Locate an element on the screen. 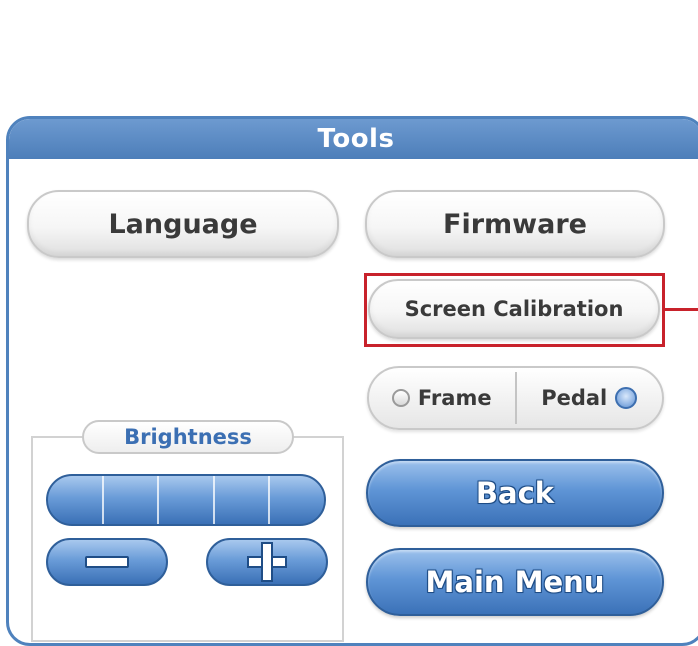 The height and width of the screenshot is (646, 698). pedal-label: Pedal is located at coordinates (574, 398).